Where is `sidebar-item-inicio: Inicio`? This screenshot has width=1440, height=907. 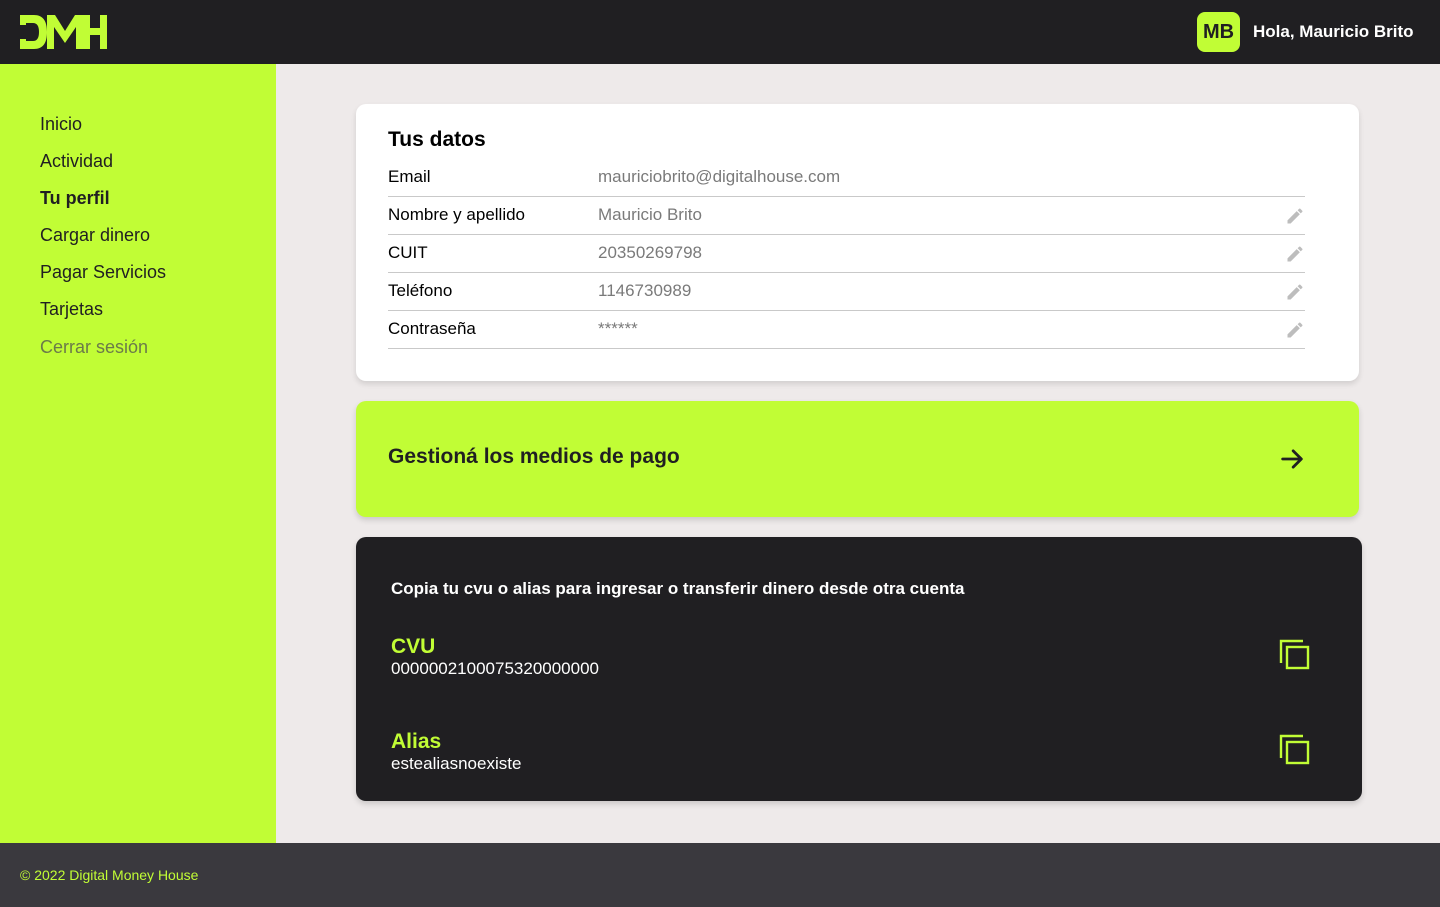 sidebar-item-inicio: Inicio is located at coordinates (61, 124).